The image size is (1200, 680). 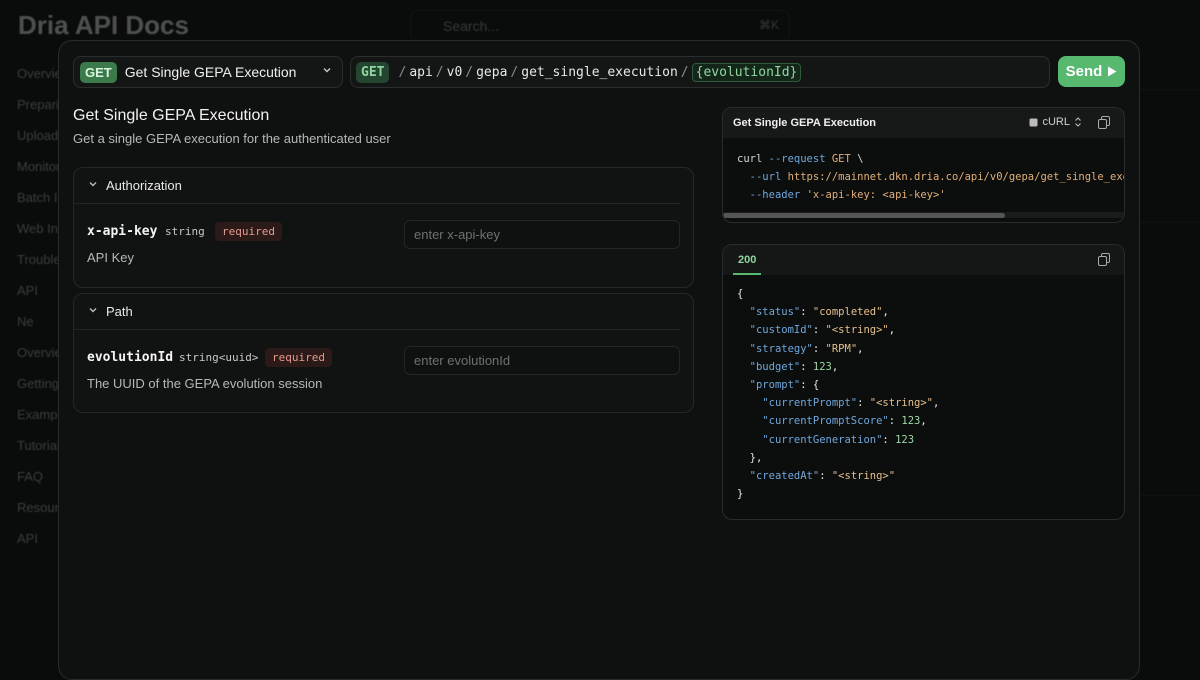 I want to click on json-value: "completed", so click(x=848, y=312).